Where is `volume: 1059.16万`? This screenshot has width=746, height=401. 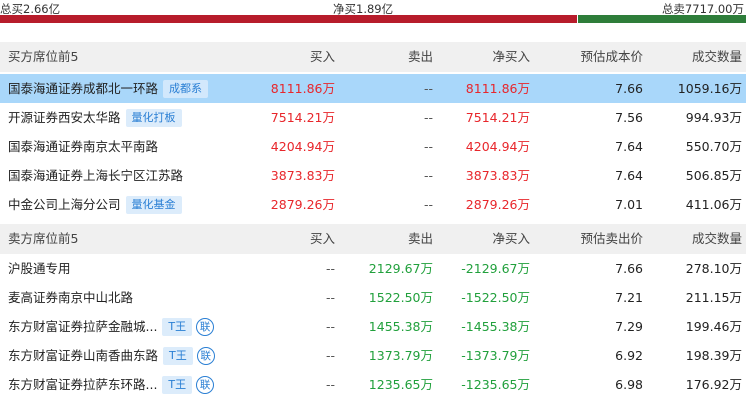 volume: 1059.16万 is located at coordinates (709, 88).